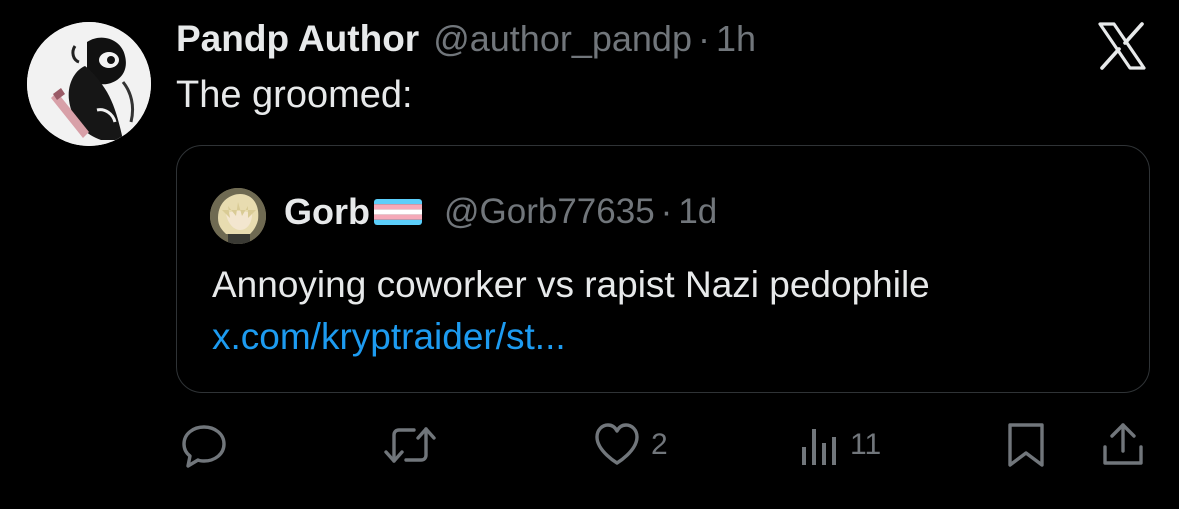  Describe the element at coordinates (866, 444) in the screenshot. I see `view-count: 11` at that location.